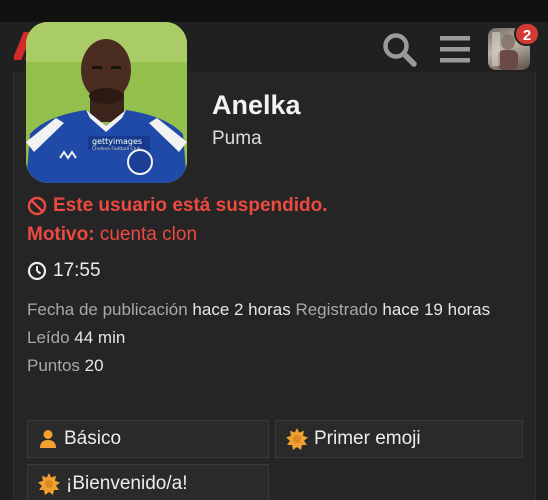 Image resolution: width=548 pixels, height=500 pixels. I want to click on menu-button, so click(455, 49).